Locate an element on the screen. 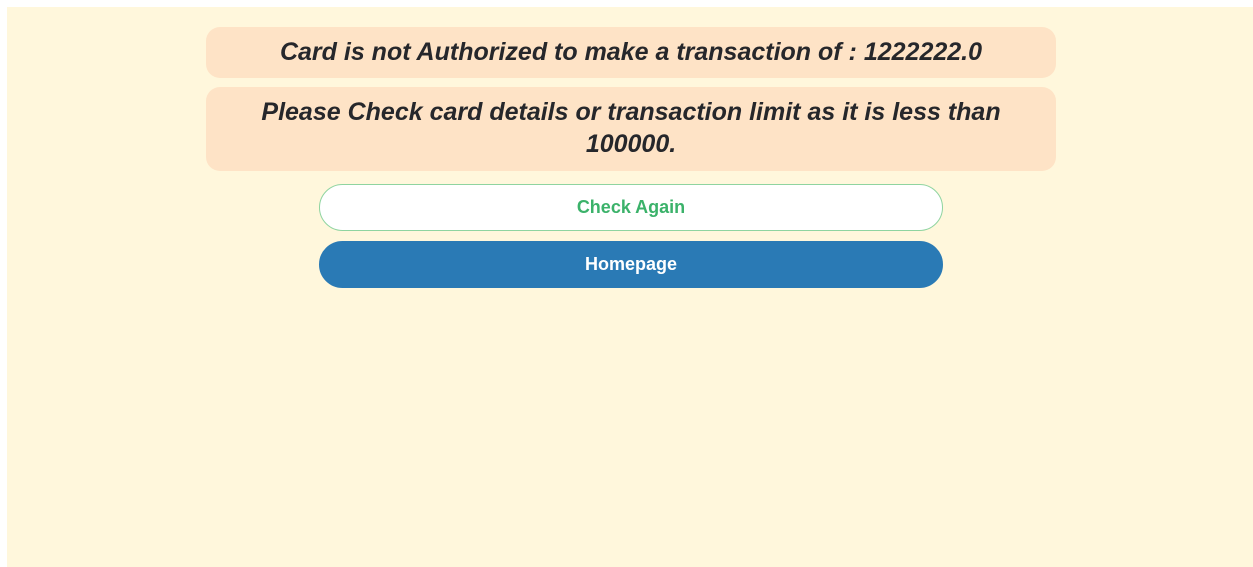 This screenshot has height=567, width=1253. check-again-button: Check Again is located at coordinates (631, 207).